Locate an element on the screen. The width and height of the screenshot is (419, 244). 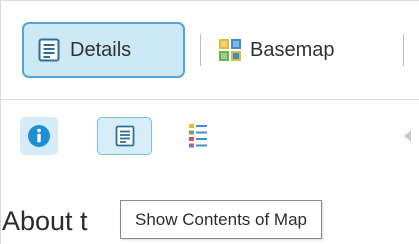
info-icon is located at coordinates (39, 136).